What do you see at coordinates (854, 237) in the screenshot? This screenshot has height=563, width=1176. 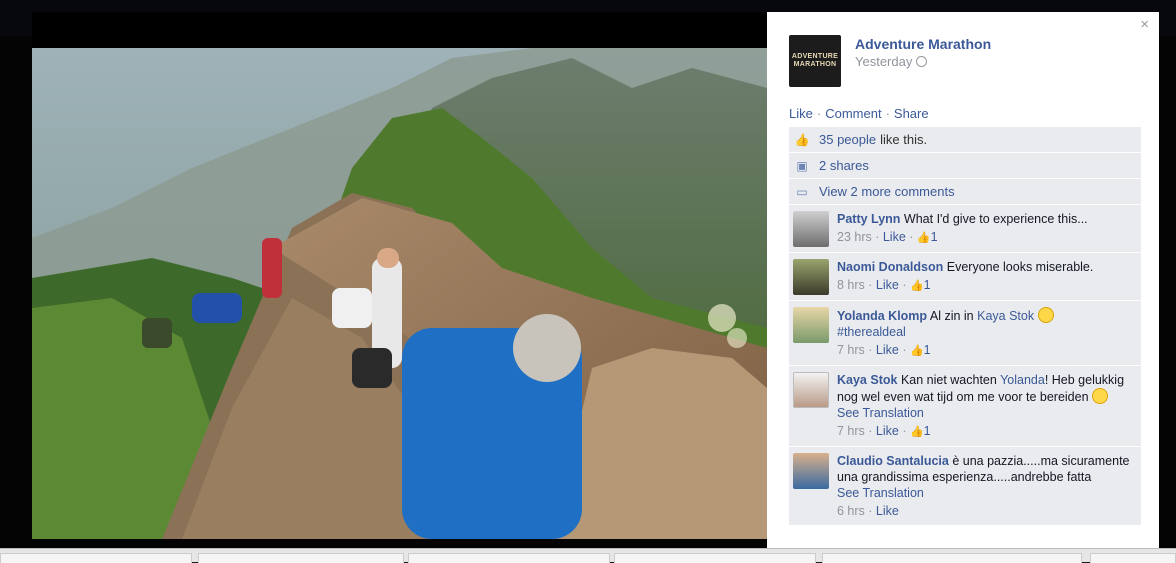 I see `comment-time: 23 hrs` at bounding box center [854, 237].